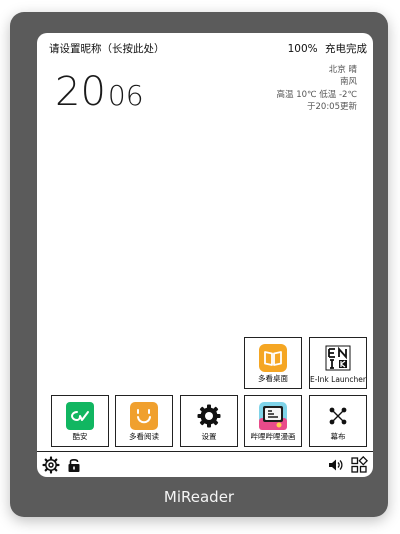 The height and width of the screenshot is (534, 400). What do you see at coordinates (209, 416) in the screenshot?
I see `gear-icon` at bounding box center [209, 416].